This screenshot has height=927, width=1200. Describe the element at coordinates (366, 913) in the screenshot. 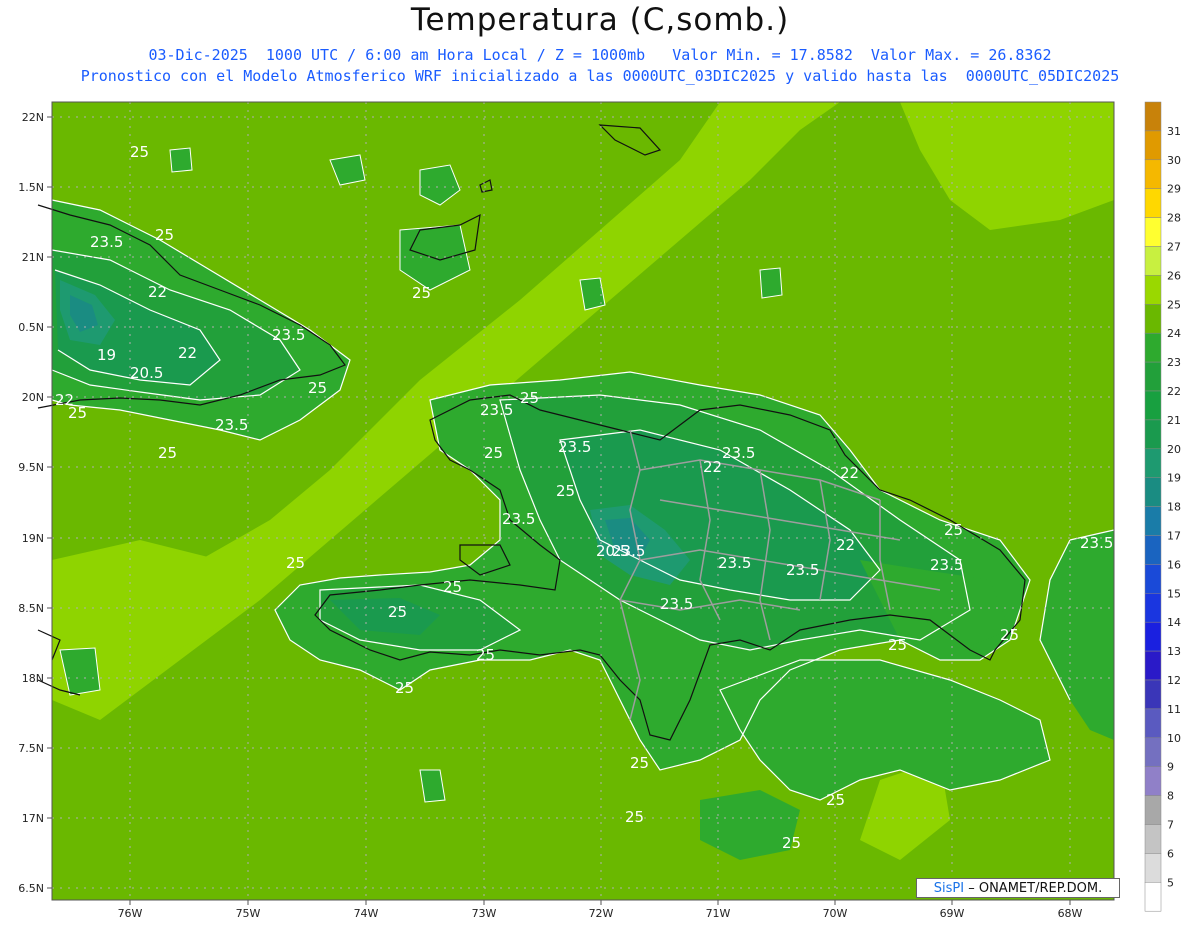

I see `x-tick-label: 74W` at that location.